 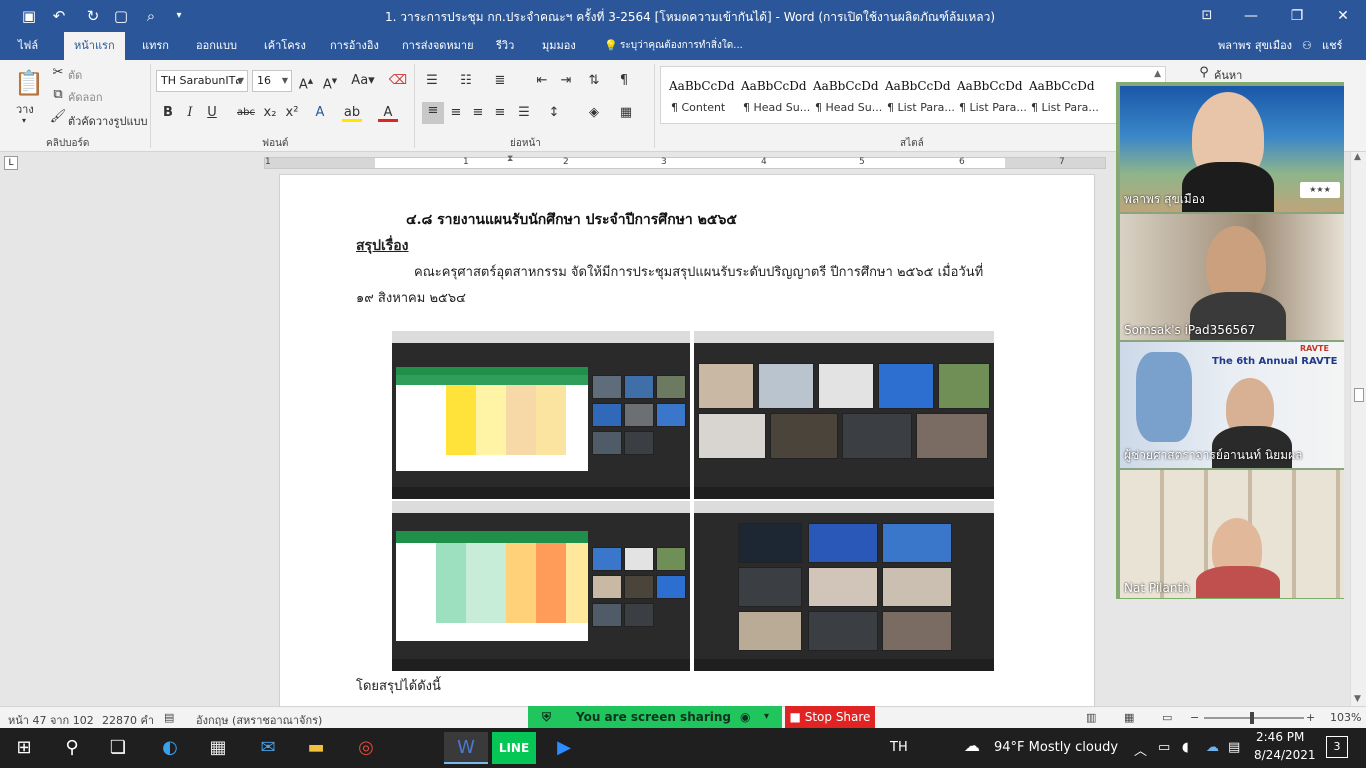 What do you see at coordinates (58, 117) in the screenshot?
I see `format-painter-icon: 🖌` at bounding box center [58, 117].